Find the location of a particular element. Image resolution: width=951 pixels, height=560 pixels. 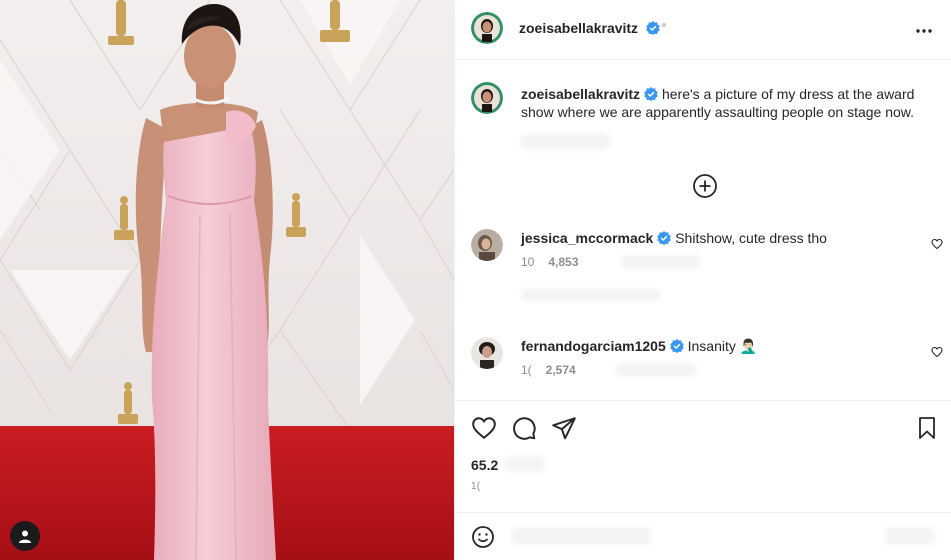

bookmark-icon is located at coordinates (927, 428).